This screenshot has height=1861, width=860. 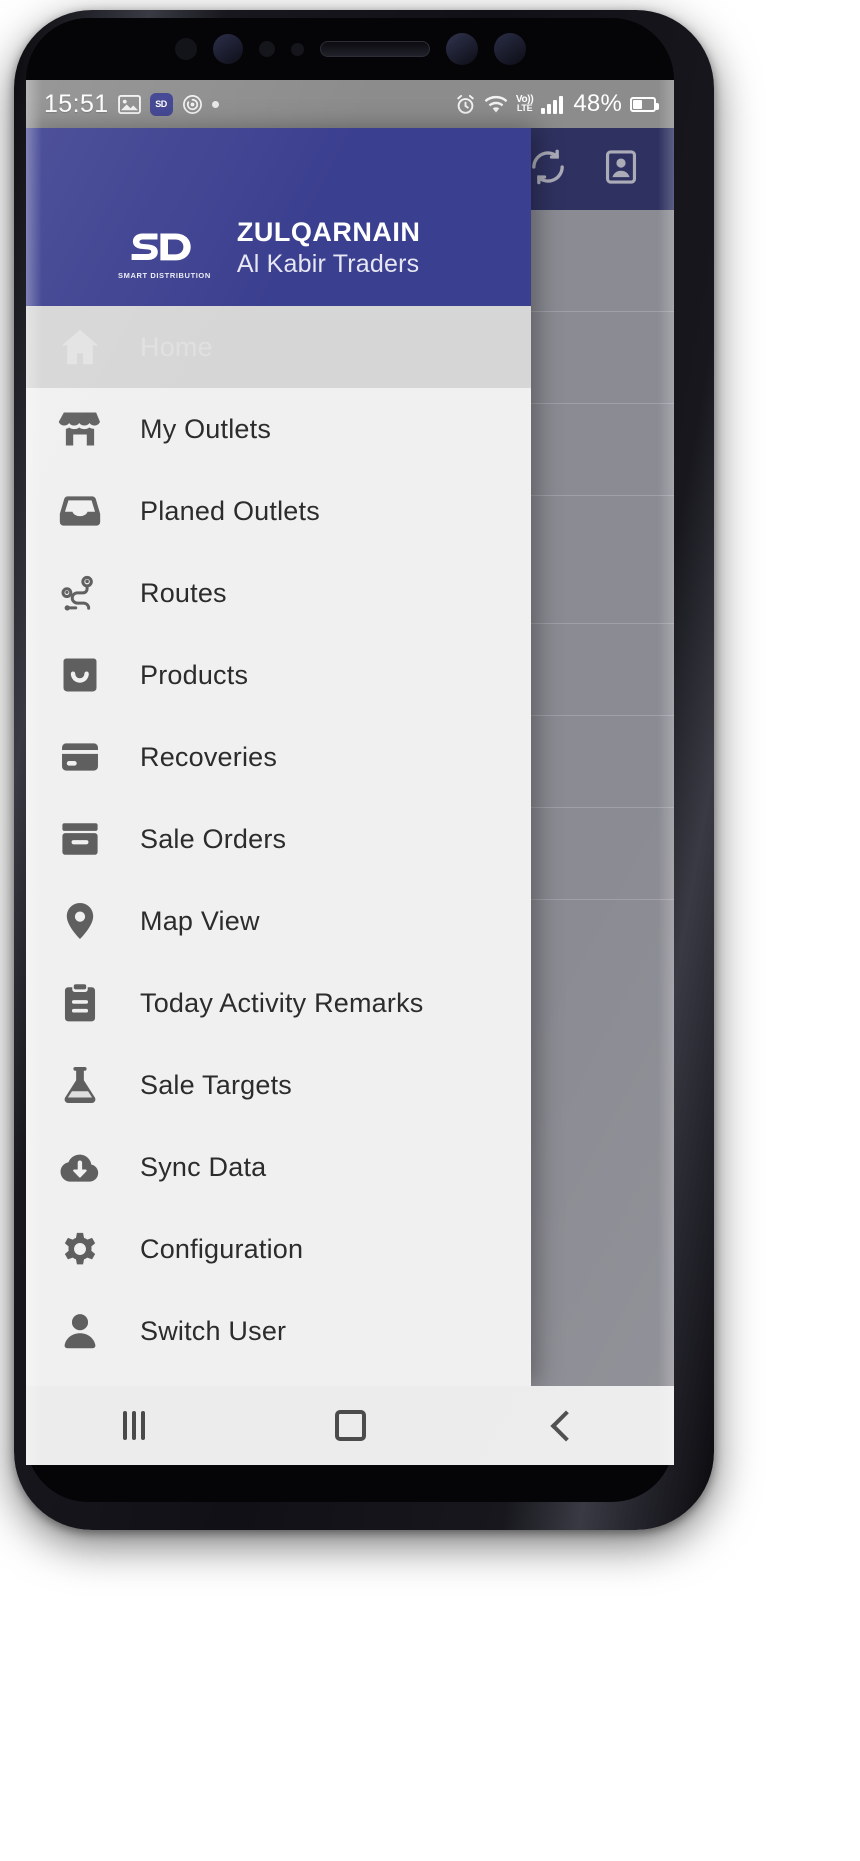 What do you see at coordinates (278, 675) in the screenshot?
I see `drawer-item-products: Products` at bounding box center [278, 675].